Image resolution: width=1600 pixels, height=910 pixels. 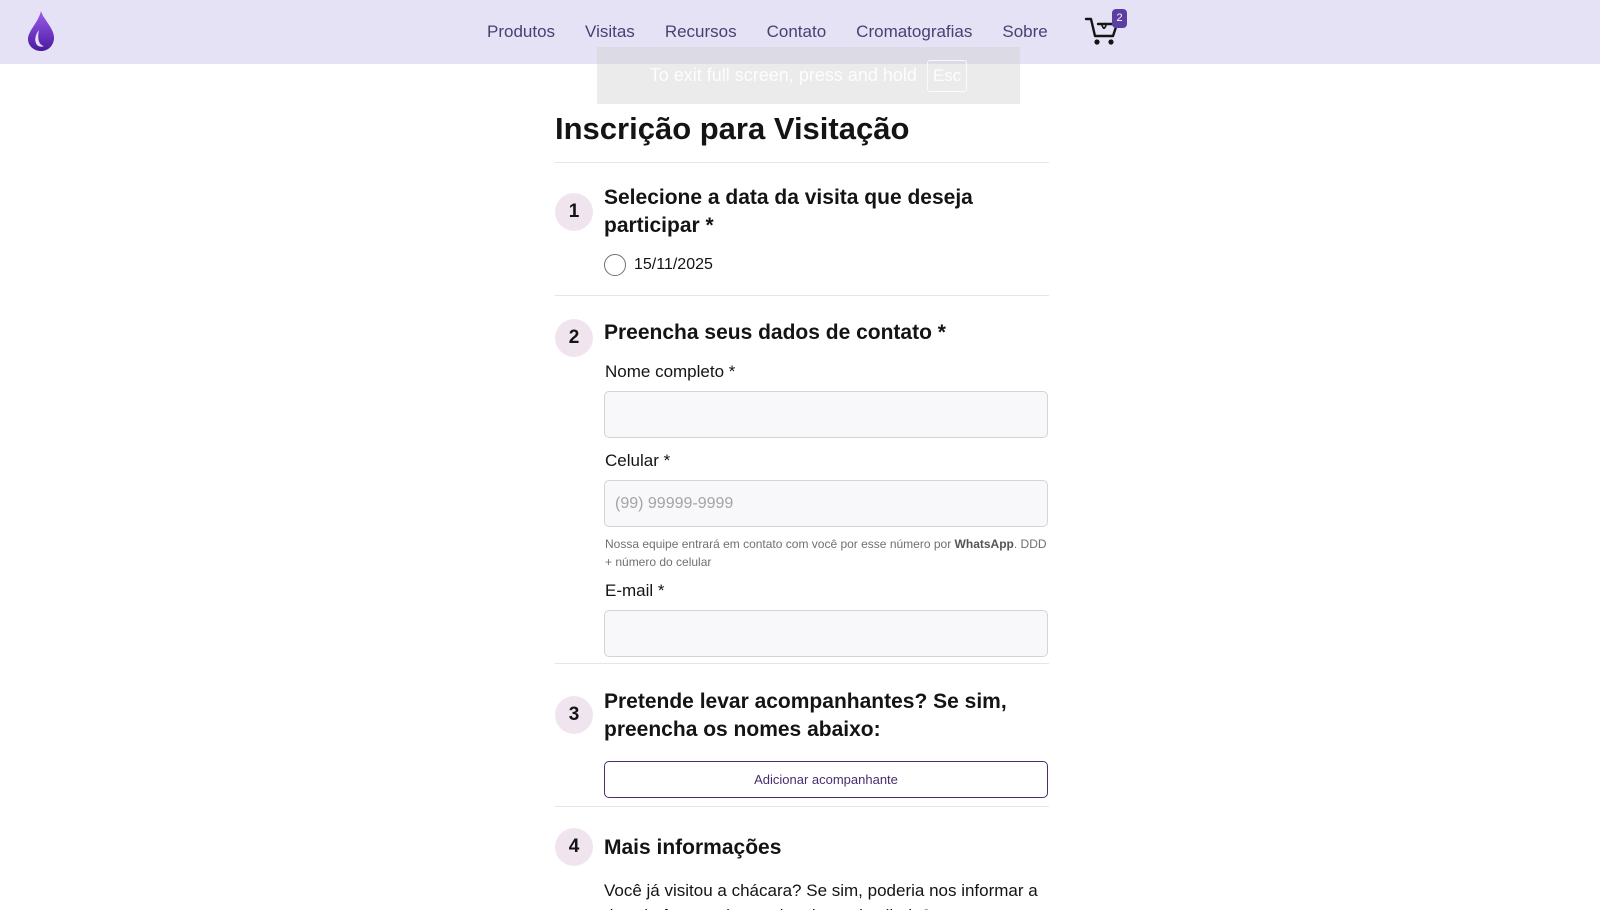 What do you see at coordinates (826, 414) in the screenshot?
I see `full-name-input` at bounding box center [826, 414].